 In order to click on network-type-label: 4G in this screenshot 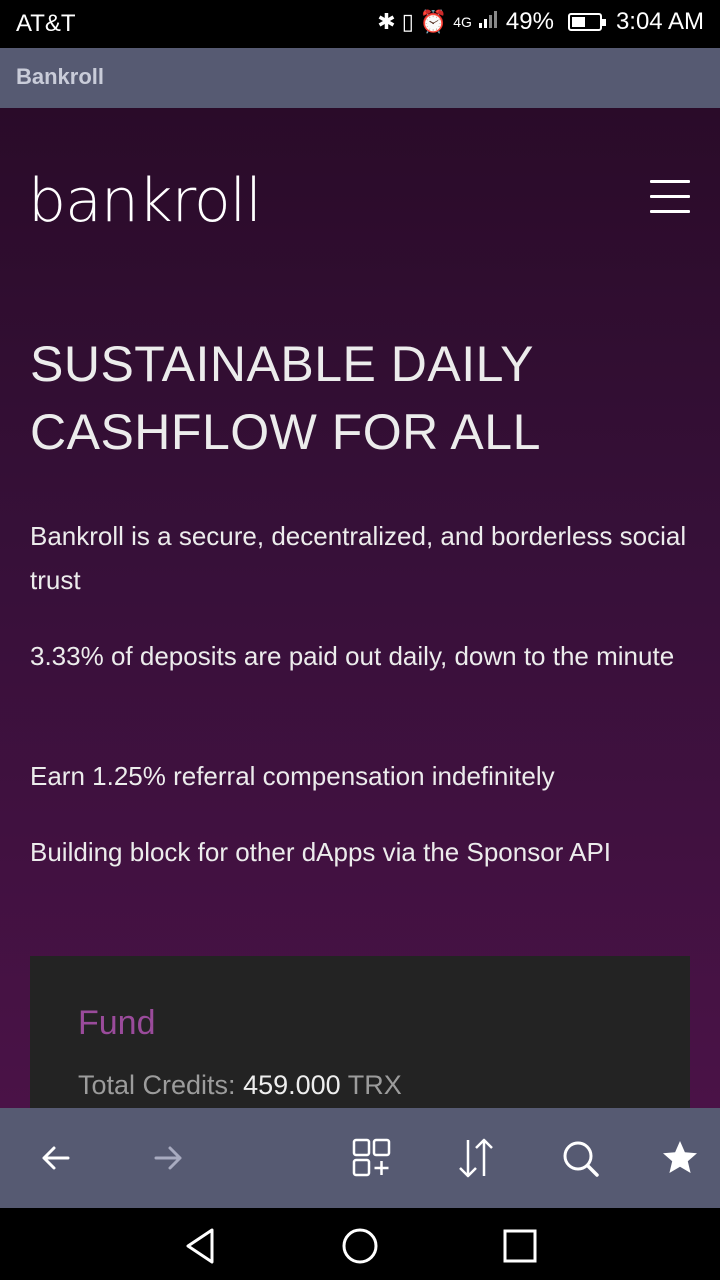, I will do `click(462, 22)`.